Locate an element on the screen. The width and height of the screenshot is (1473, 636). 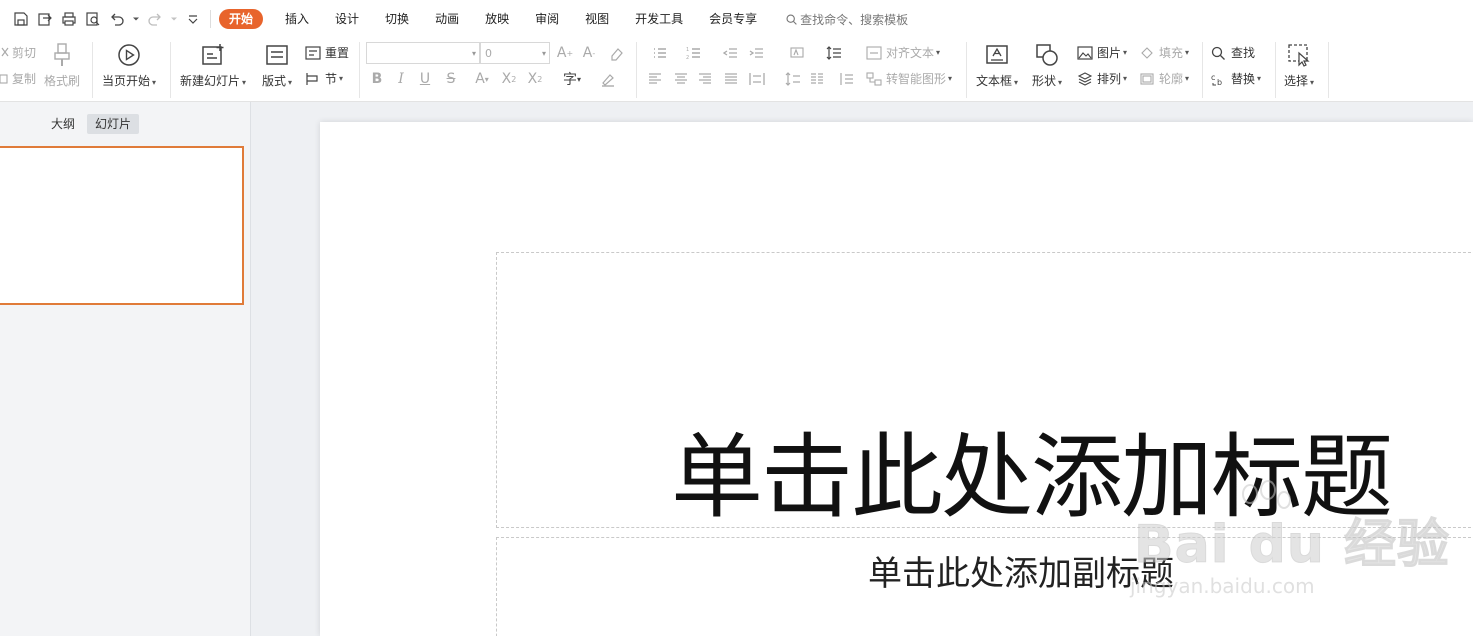
fill-label: 填充 is located at coordinates (1171, 53).